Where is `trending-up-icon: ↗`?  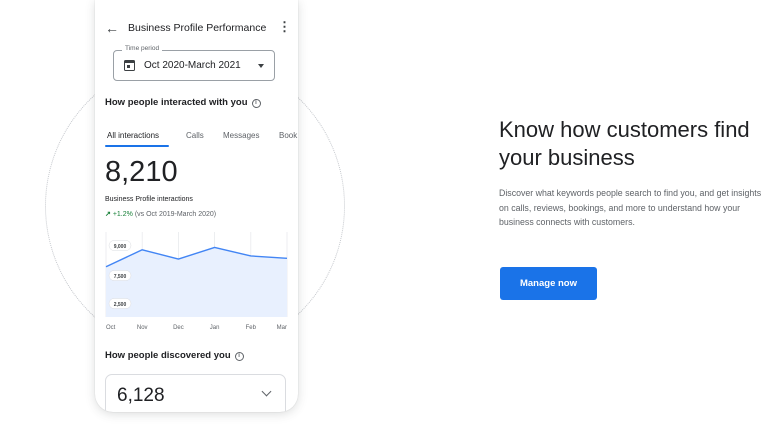
trending-up-icon: ↗ is located at coordinates (108, 214).